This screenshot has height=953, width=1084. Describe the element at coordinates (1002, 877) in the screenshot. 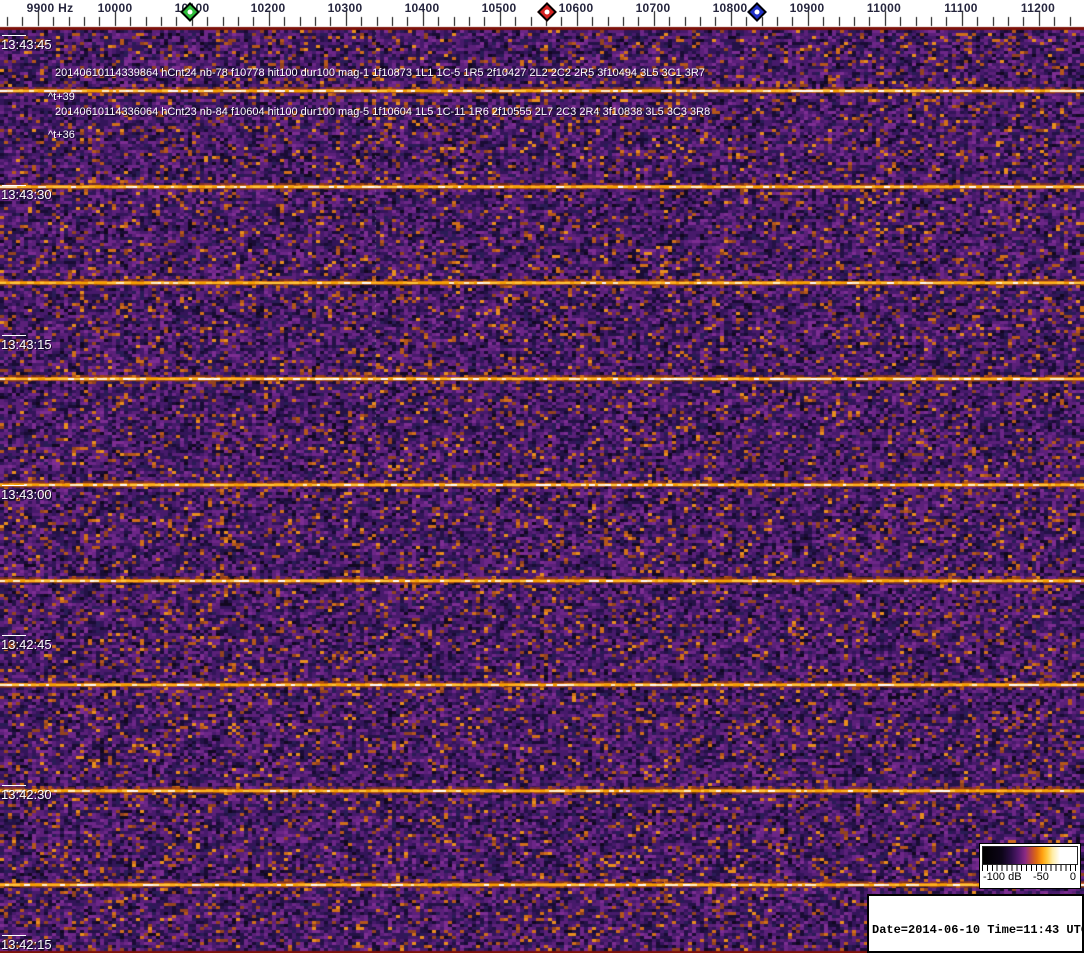

I see `colorbar-min-label: -100 dB` at that location.